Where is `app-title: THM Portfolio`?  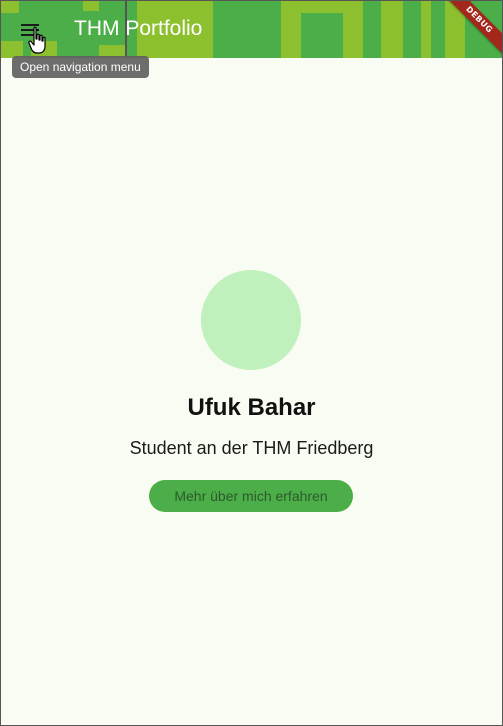
app-title: THM Portfolio is located at coordinates (138, 28).